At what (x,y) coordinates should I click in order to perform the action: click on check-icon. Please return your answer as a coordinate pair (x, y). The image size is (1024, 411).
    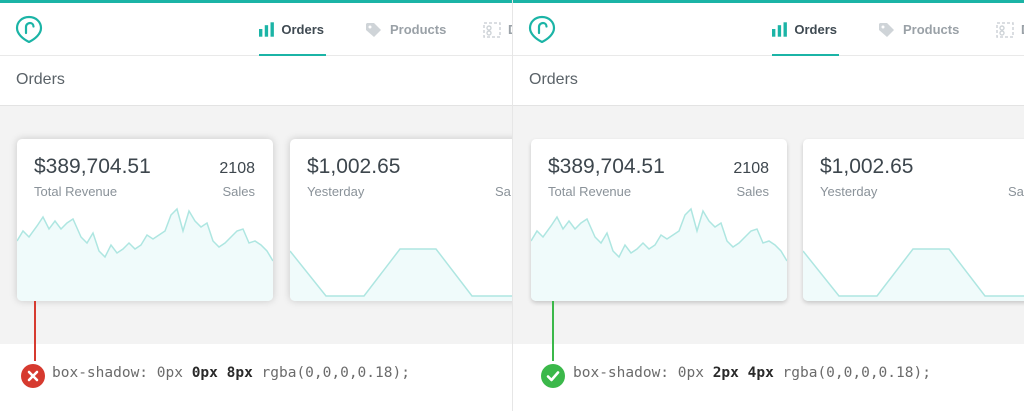
    Looking at the image, I should click on (553, 376).